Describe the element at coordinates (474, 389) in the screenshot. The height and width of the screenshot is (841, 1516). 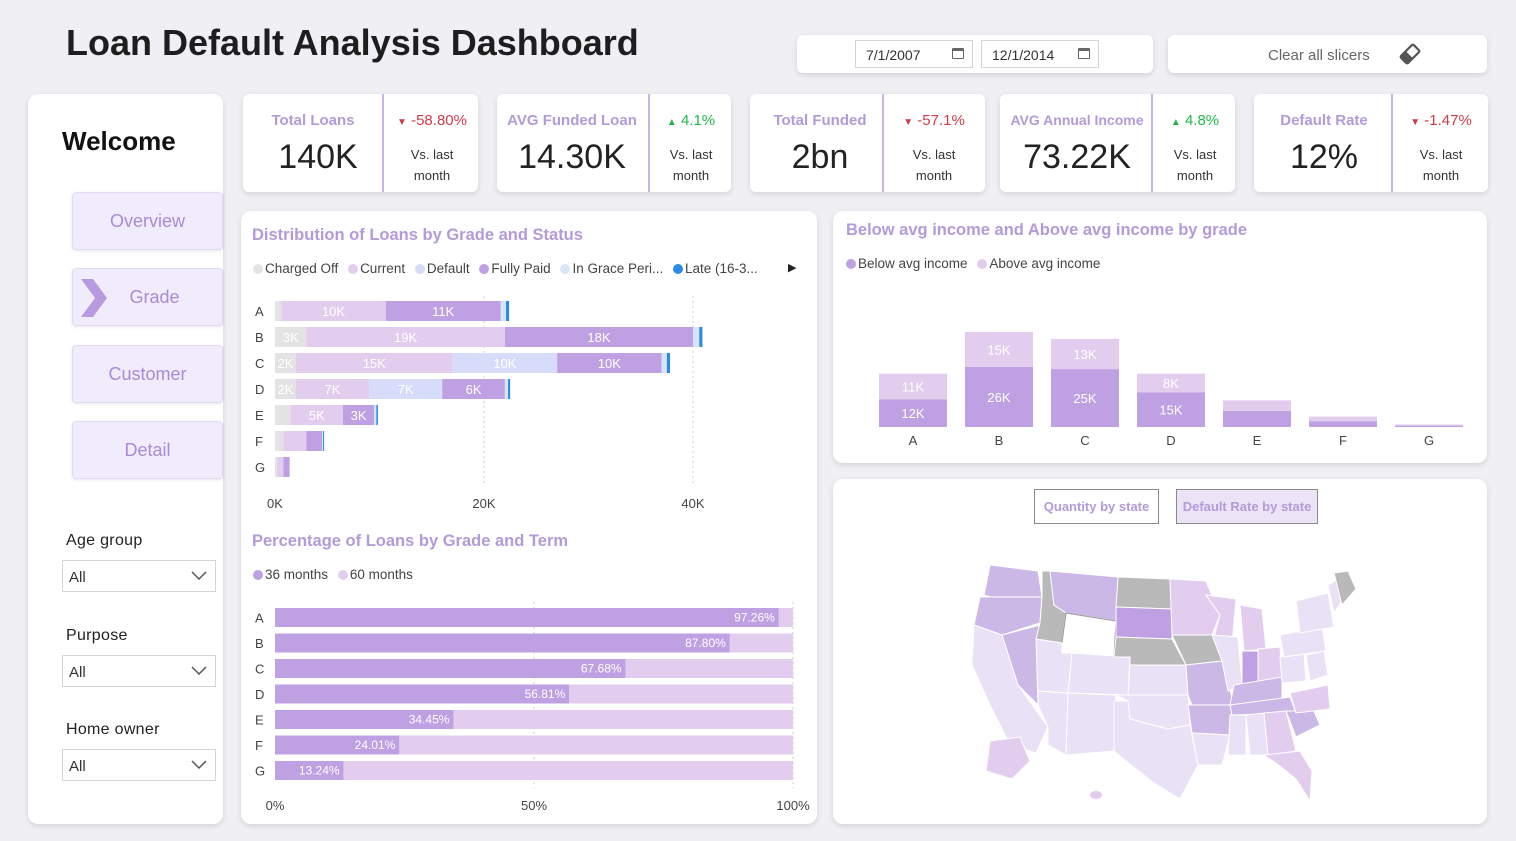
I see `data-label: 6K` at that location.